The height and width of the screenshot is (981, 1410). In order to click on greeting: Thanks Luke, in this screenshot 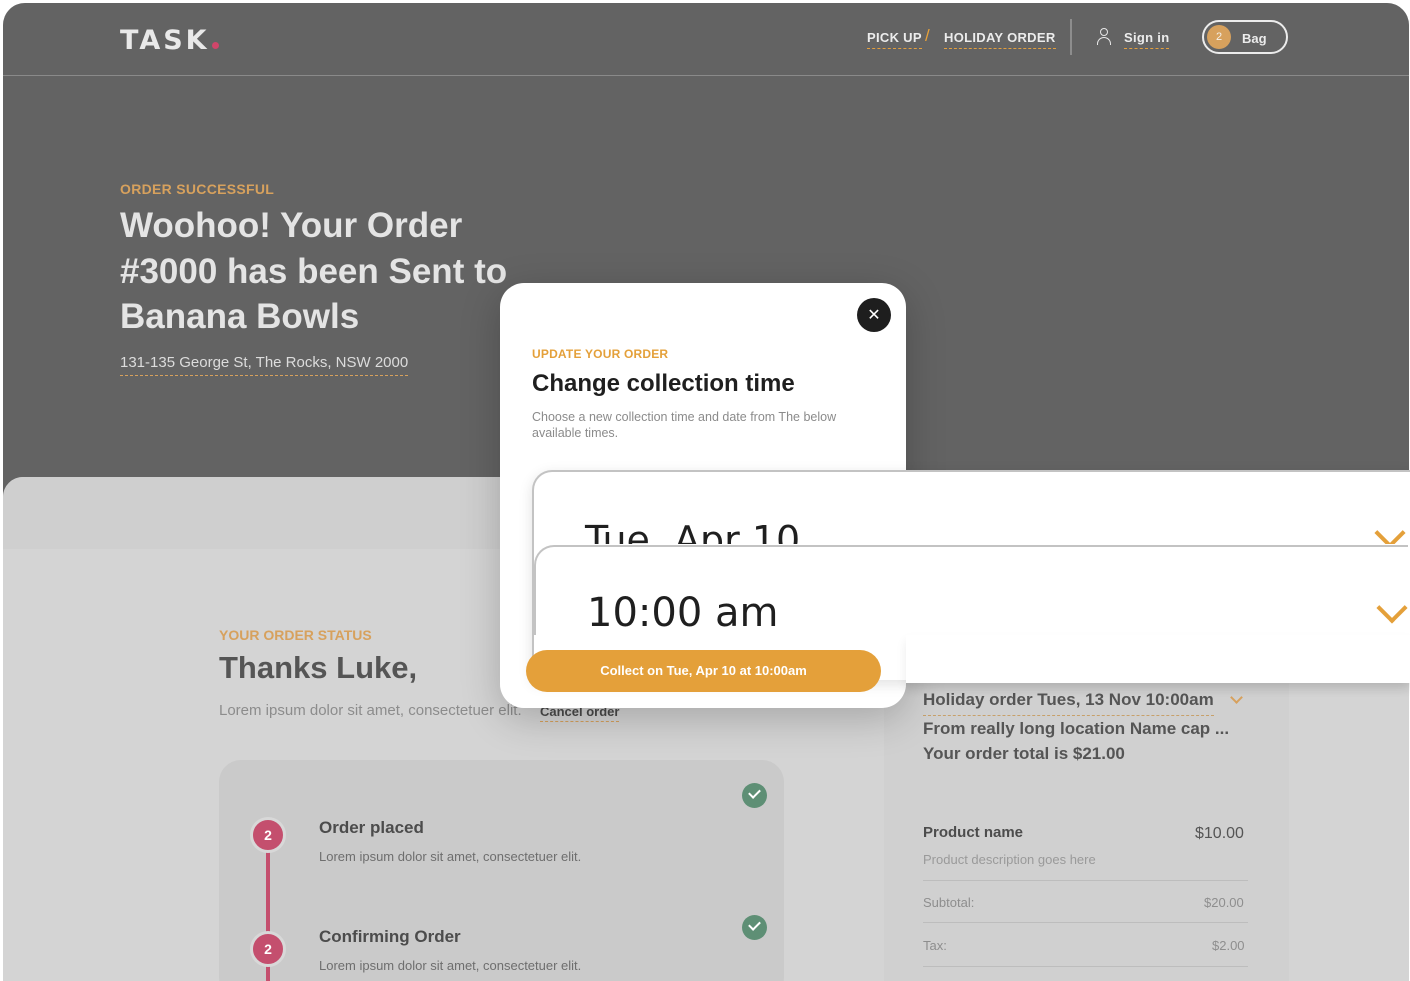, I will do `click(318, 667)`.